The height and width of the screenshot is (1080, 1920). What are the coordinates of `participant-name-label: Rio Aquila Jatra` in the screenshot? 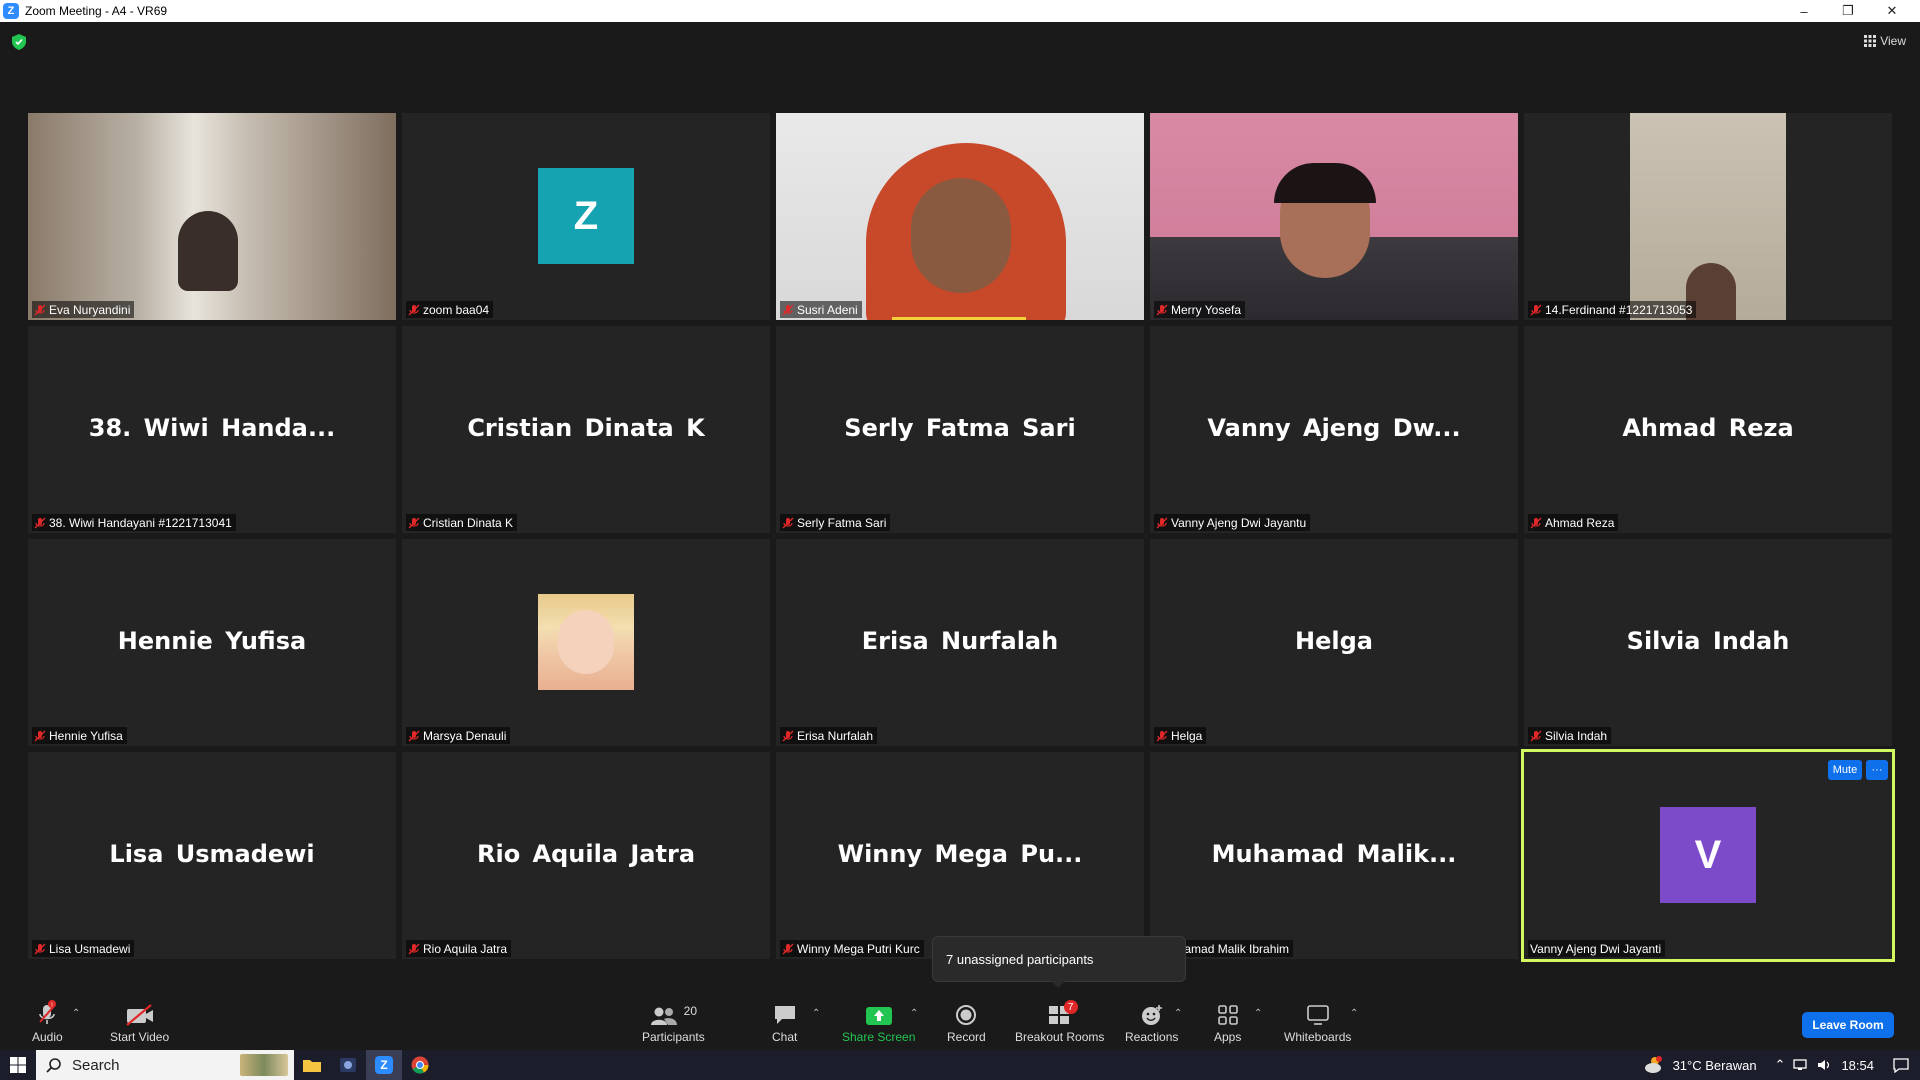 It's located at (459, 948).